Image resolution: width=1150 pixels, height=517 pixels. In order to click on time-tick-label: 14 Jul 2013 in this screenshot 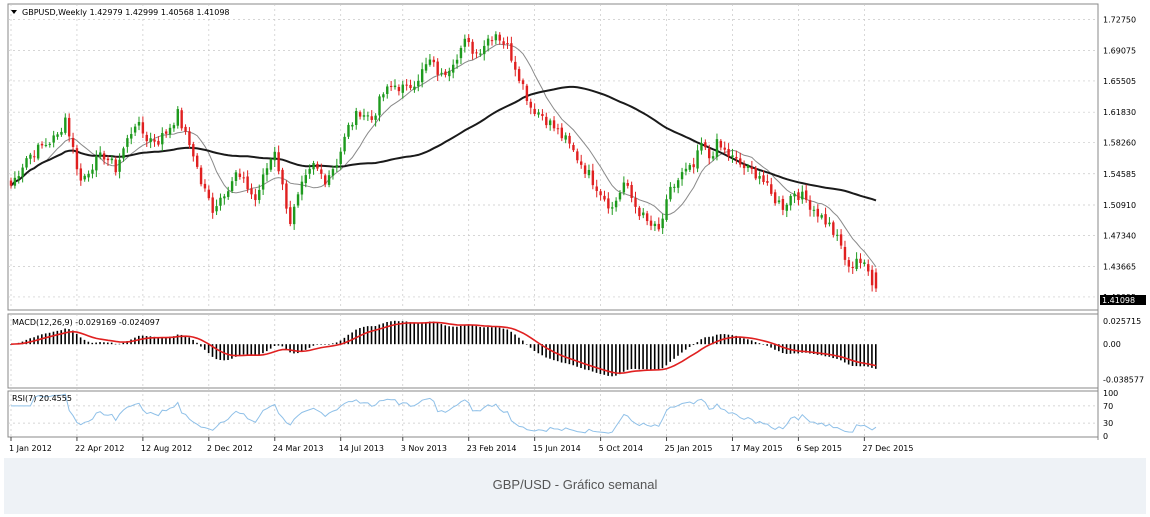, I will do `click(361, 448)`.